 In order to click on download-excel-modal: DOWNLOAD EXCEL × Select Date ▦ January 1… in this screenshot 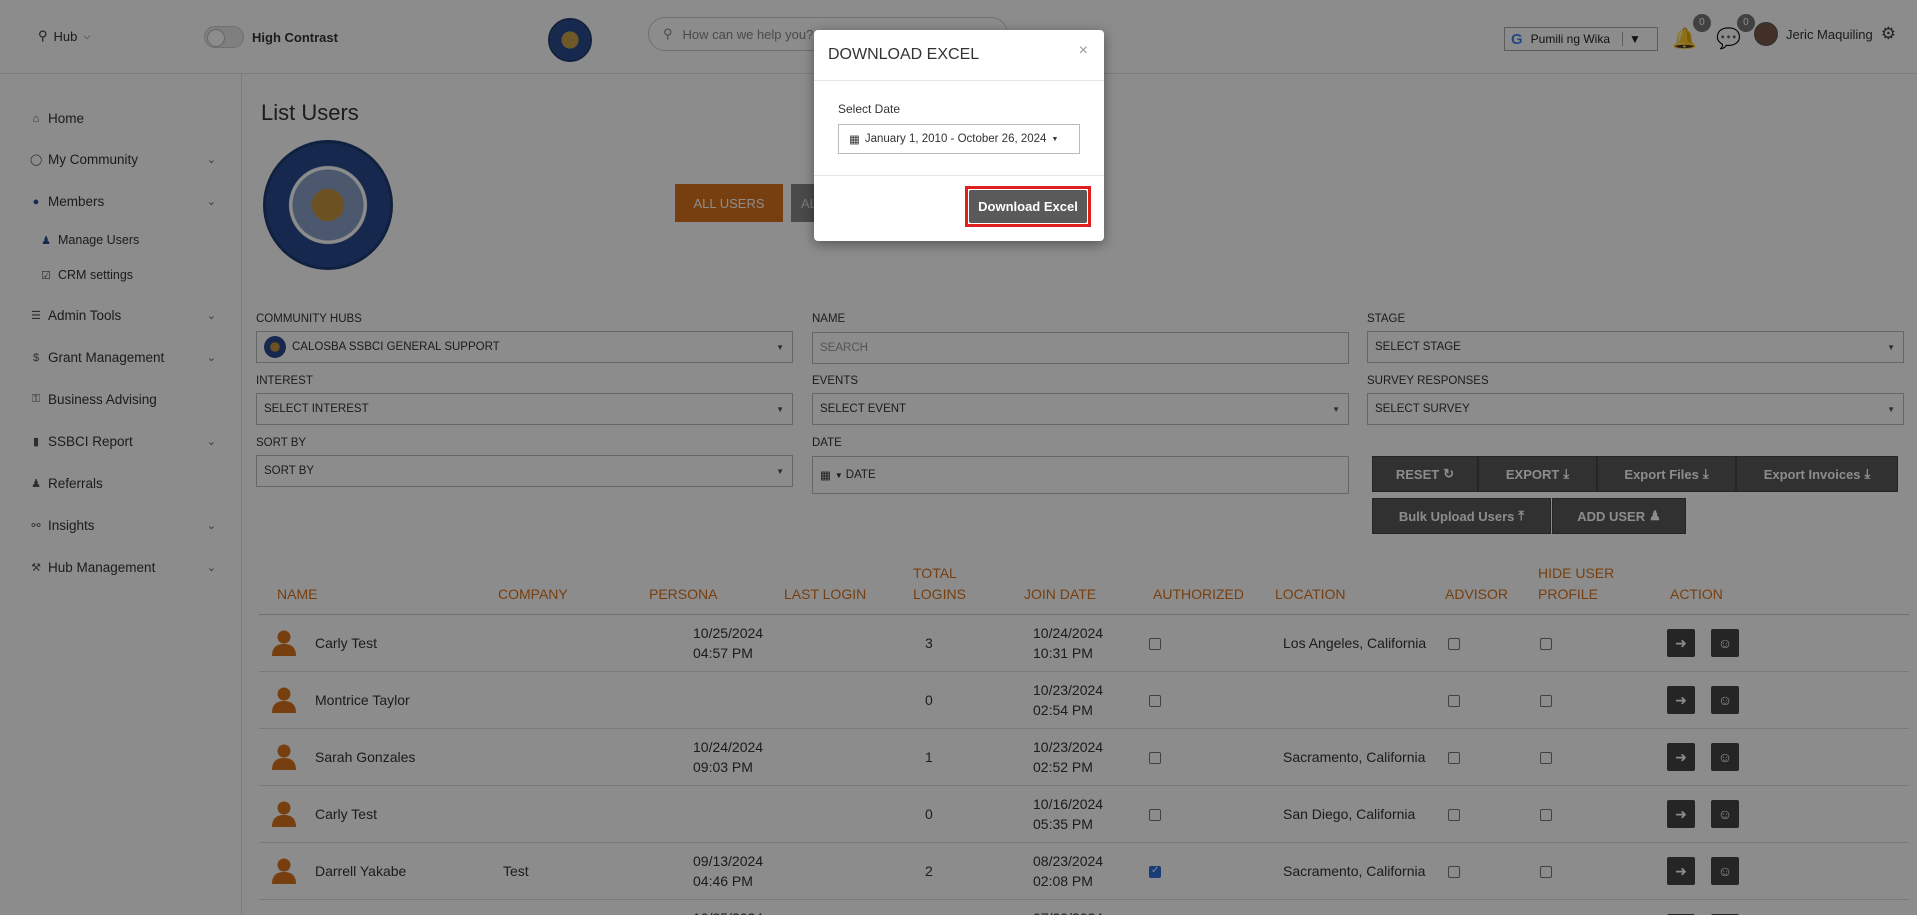, I will do `click(959, 135)`.